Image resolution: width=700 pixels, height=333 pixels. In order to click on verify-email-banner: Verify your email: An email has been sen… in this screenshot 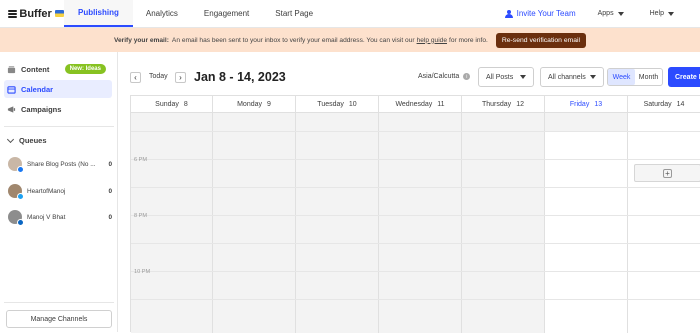, I will do `click(350, 40)`.